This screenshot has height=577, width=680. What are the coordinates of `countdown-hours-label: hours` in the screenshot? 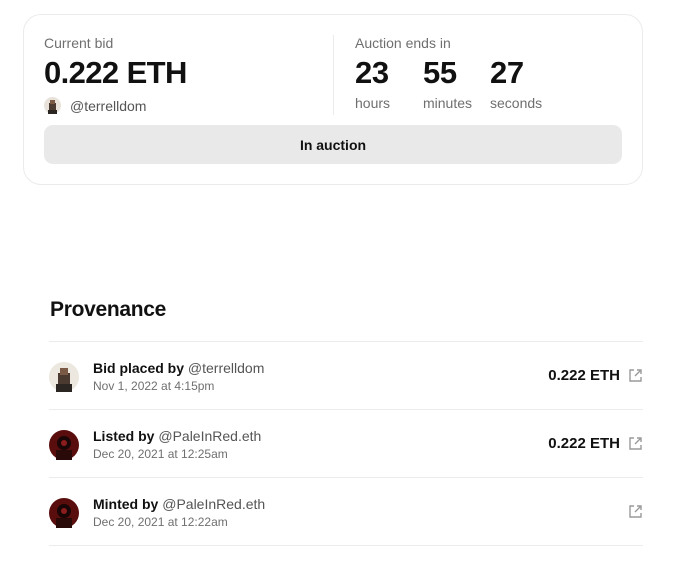 It's located at (373, 103).